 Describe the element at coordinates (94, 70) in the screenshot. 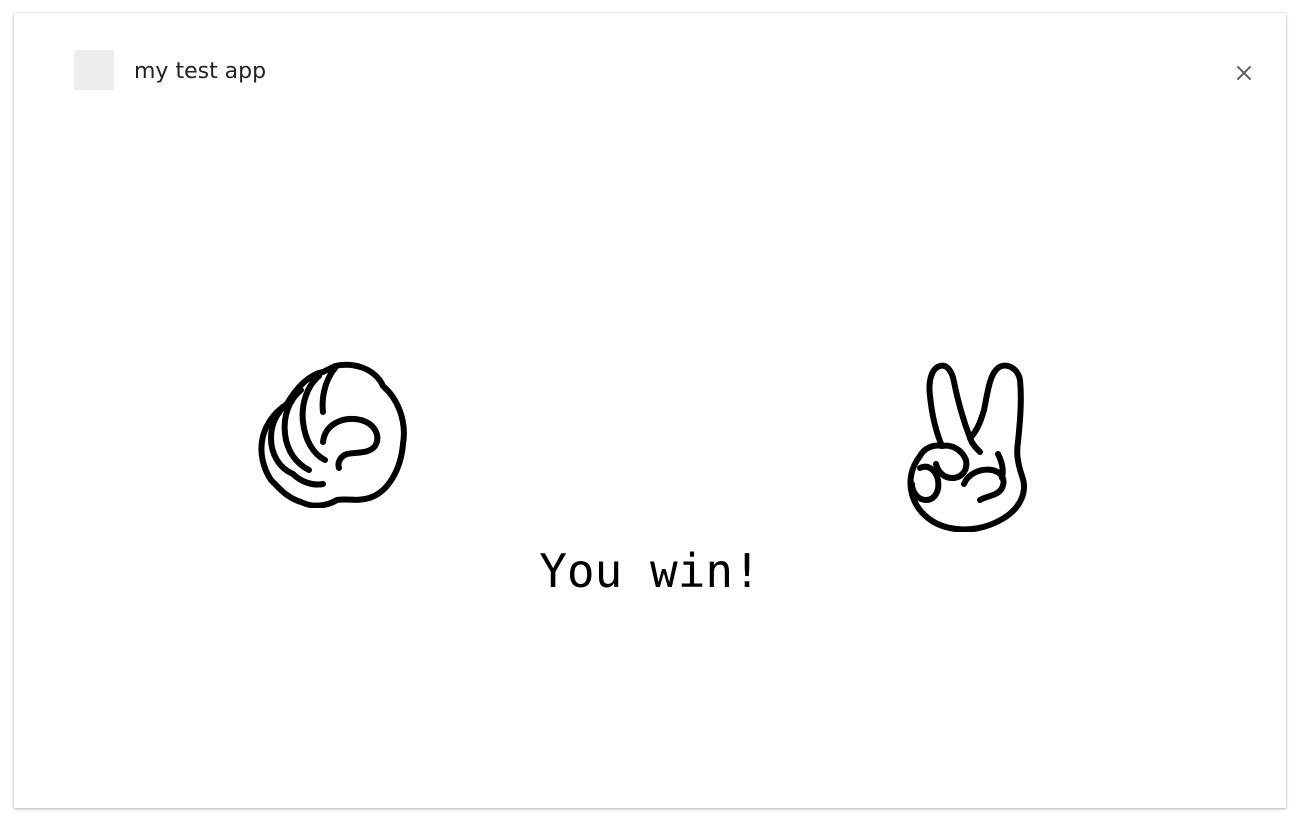

I see `app-icon` at that location.